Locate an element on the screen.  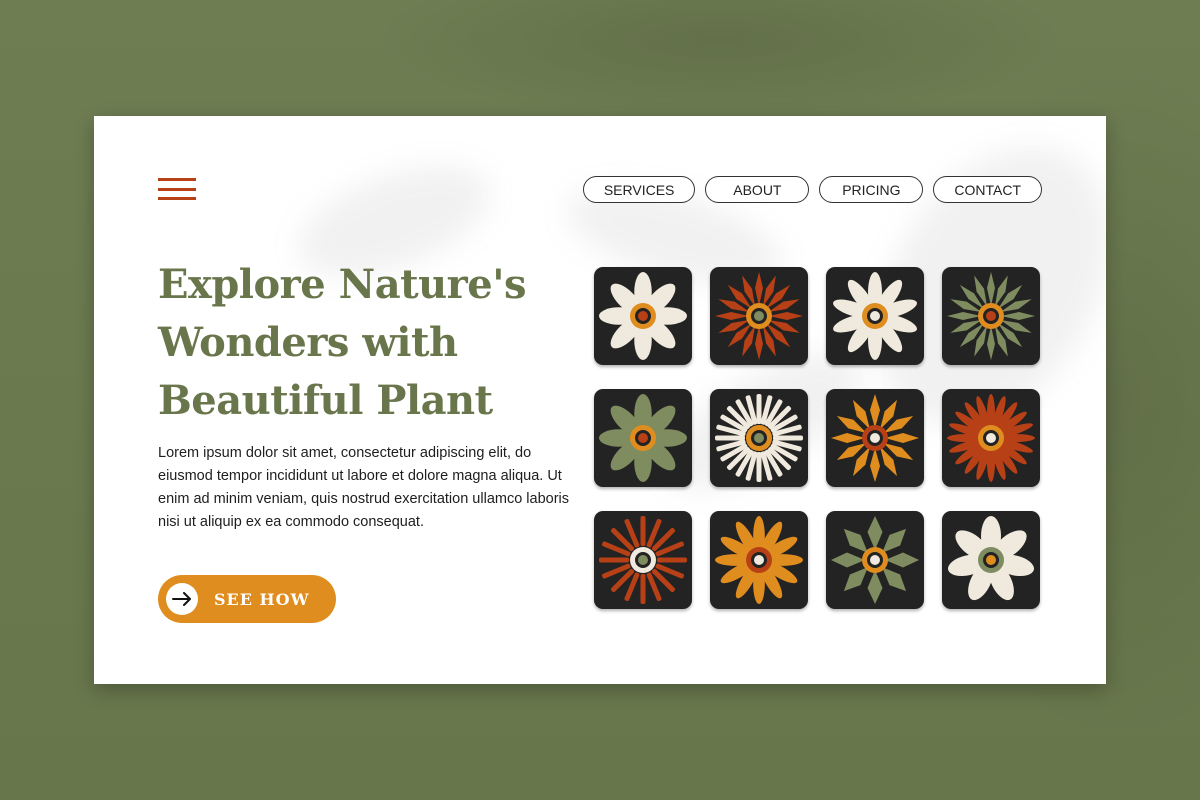
see-how-button: SEE HOW is located at coordinates (247, 599).